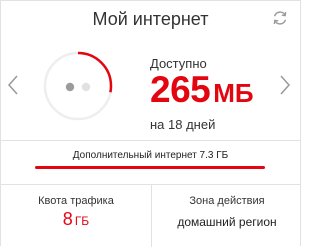 The height and width of the screenshot is (247, 320). I want to click on page-dot-active, so click(70, 87).